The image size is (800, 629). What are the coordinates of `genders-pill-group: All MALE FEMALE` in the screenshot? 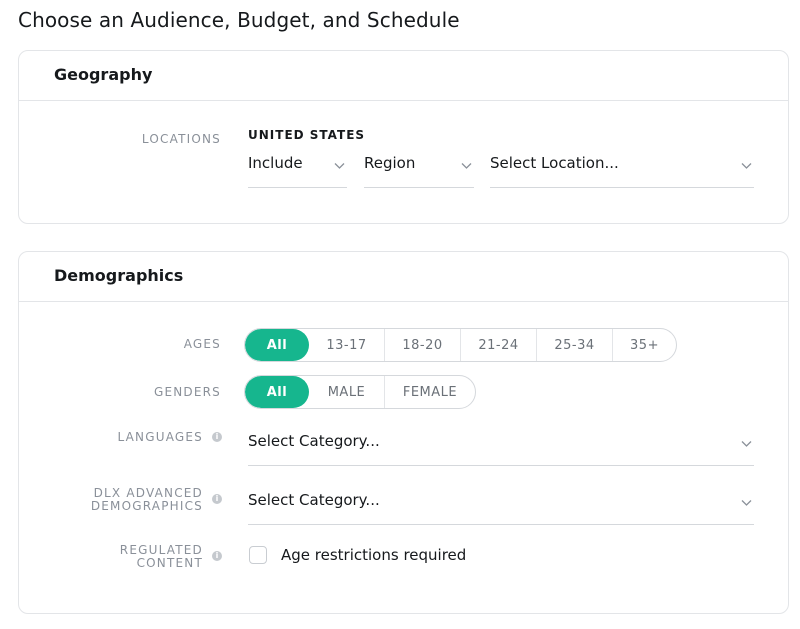 It's located at (360, 392).